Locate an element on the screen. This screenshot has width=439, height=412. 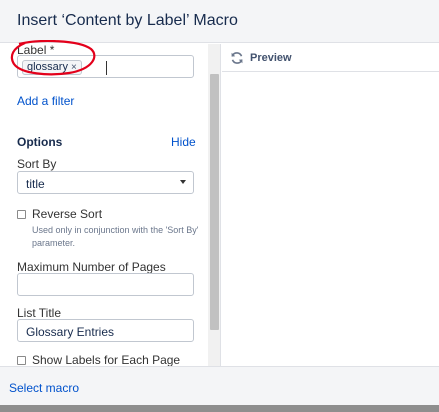
add-filter-link: Add a filter is located at coordinates (45, 101).